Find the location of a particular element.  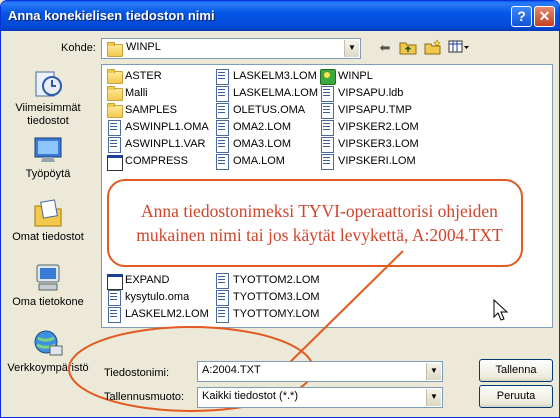

filename-input: A:2004.TXT ▼ is located at coordinates (320, 371).